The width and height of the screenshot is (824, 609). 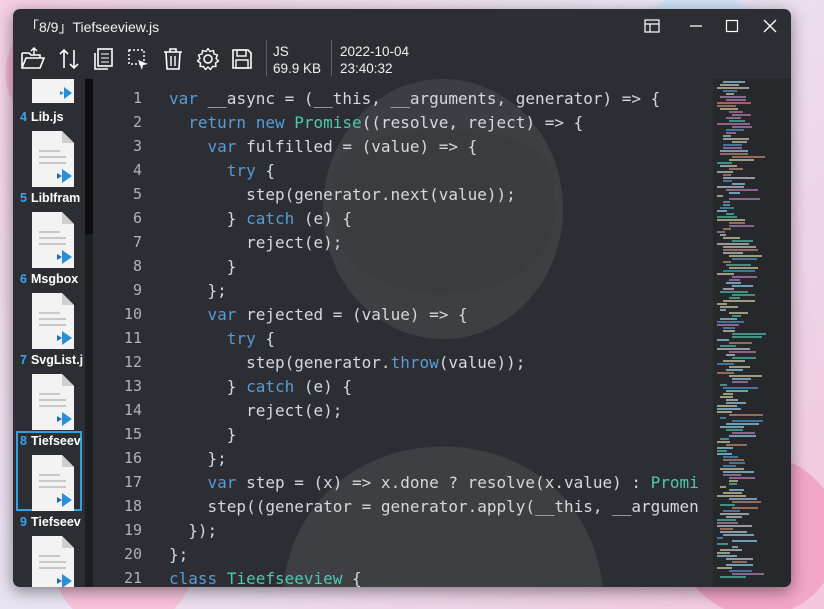 What do you see at coordinates (49, 549) in the screenshot?
I see `list-item: 9 Tiefseev` at bounding box center [49, 549].